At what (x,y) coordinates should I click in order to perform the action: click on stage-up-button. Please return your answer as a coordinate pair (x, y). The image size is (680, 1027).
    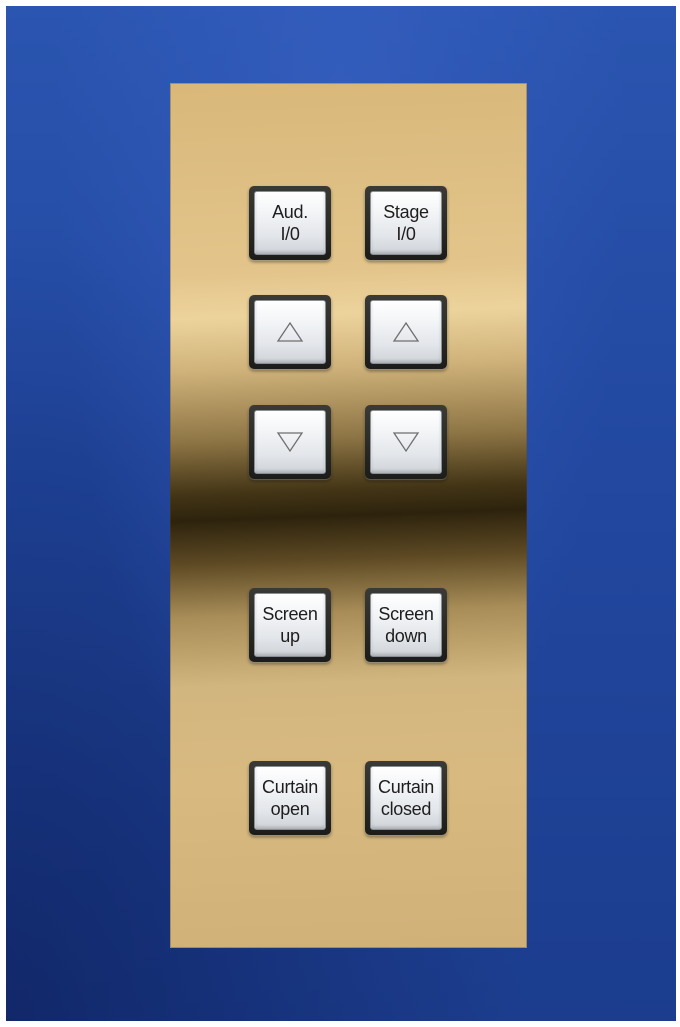
    Looking at the image, I should click on (406, 332).